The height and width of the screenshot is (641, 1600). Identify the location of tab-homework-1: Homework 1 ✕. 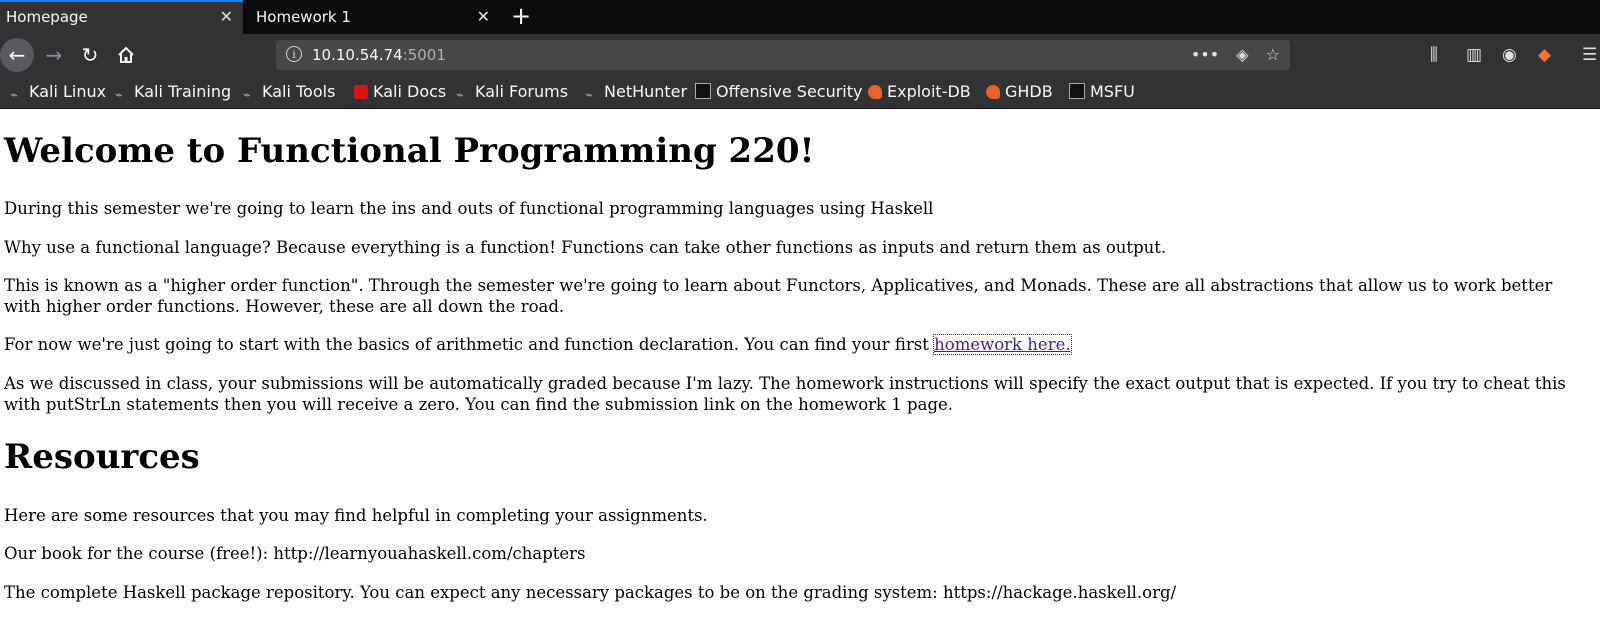
(375, 17).